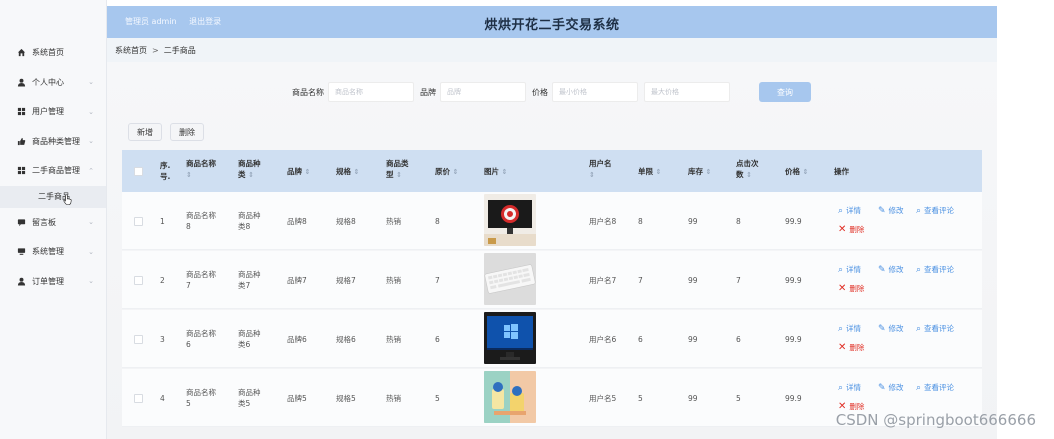 This screenshot has width=1054, height=439. I want to click on col-image: 图片 ⇕, so click(496, 172).